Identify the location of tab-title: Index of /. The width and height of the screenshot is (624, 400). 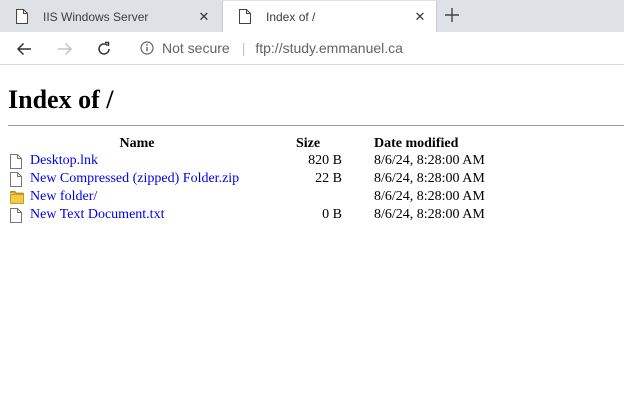
(291, 16).